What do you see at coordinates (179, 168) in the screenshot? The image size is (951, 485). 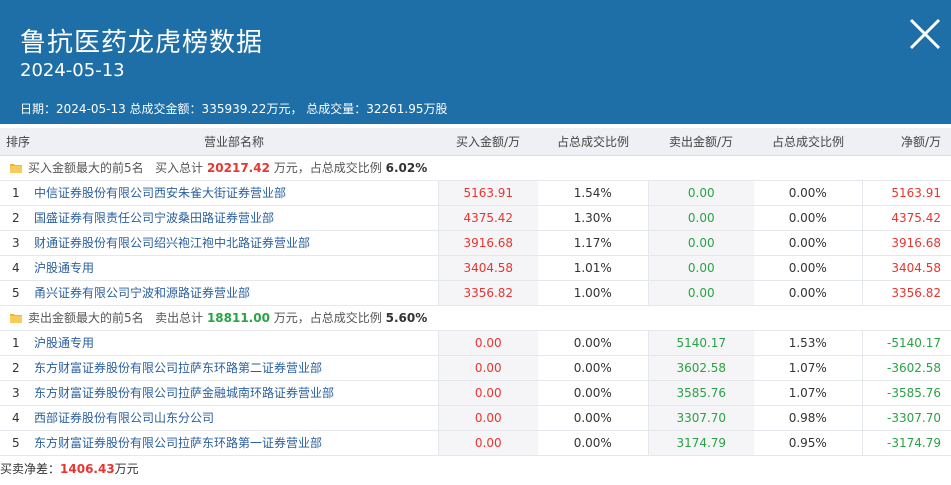 I see `buy-total-prefix: 买入总计` at bounding box center [179, 168].